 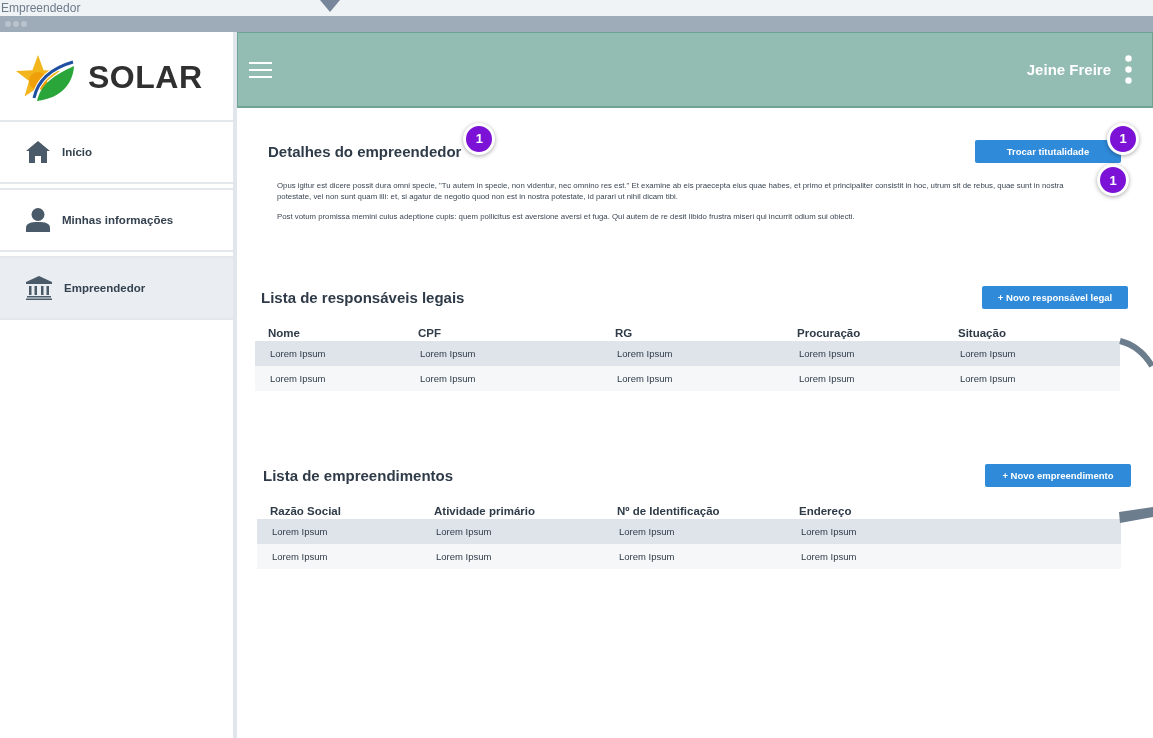 What do you see at coordinates (330, 6) in the screenshot?
I see `down-triangle-icon` at bounding box center [330, 6].